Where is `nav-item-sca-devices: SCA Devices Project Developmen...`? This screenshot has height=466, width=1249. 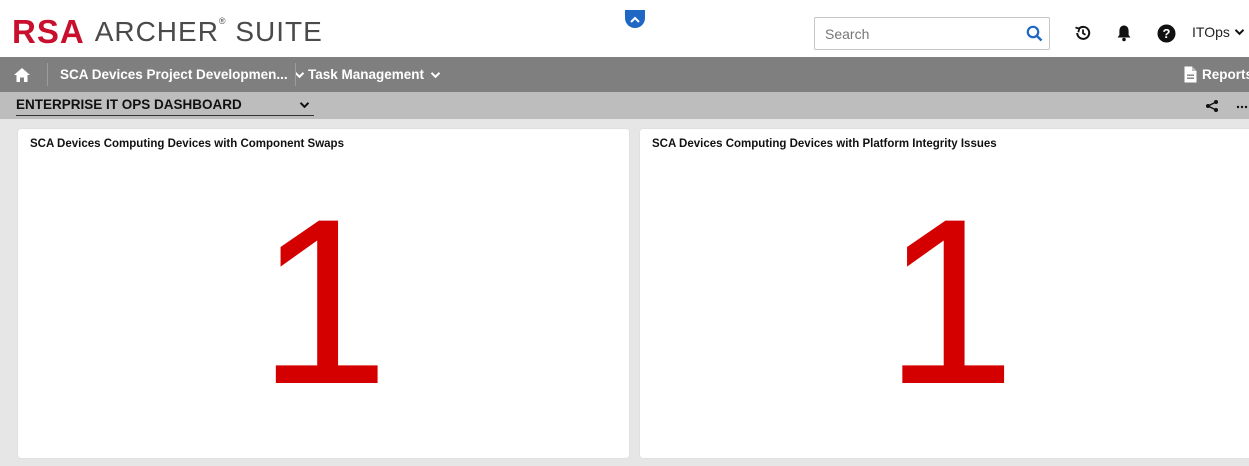
nav-item-sca-devices: SCA Devices Project Developmen... is located at coordinates (182, 74).